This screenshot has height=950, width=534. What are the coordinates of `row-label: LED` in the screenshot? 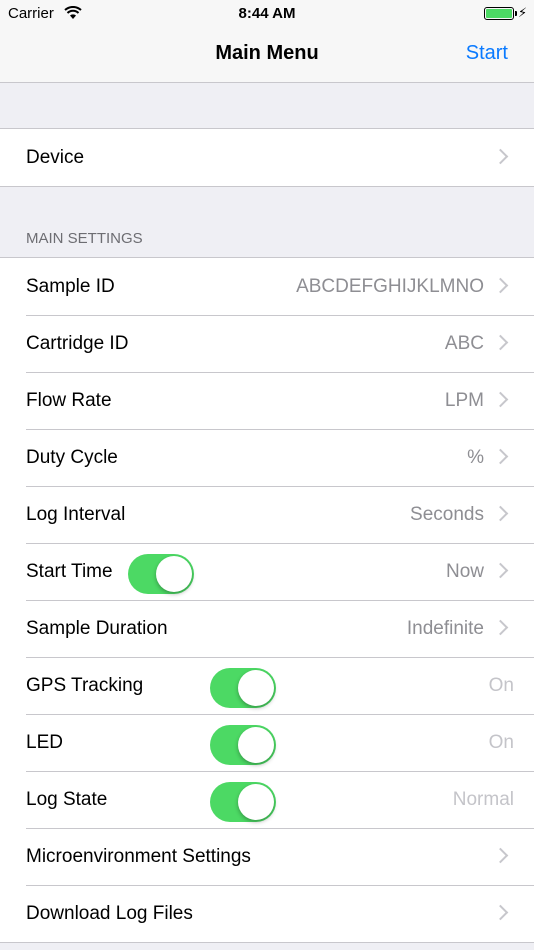 It's located at (44, 742).